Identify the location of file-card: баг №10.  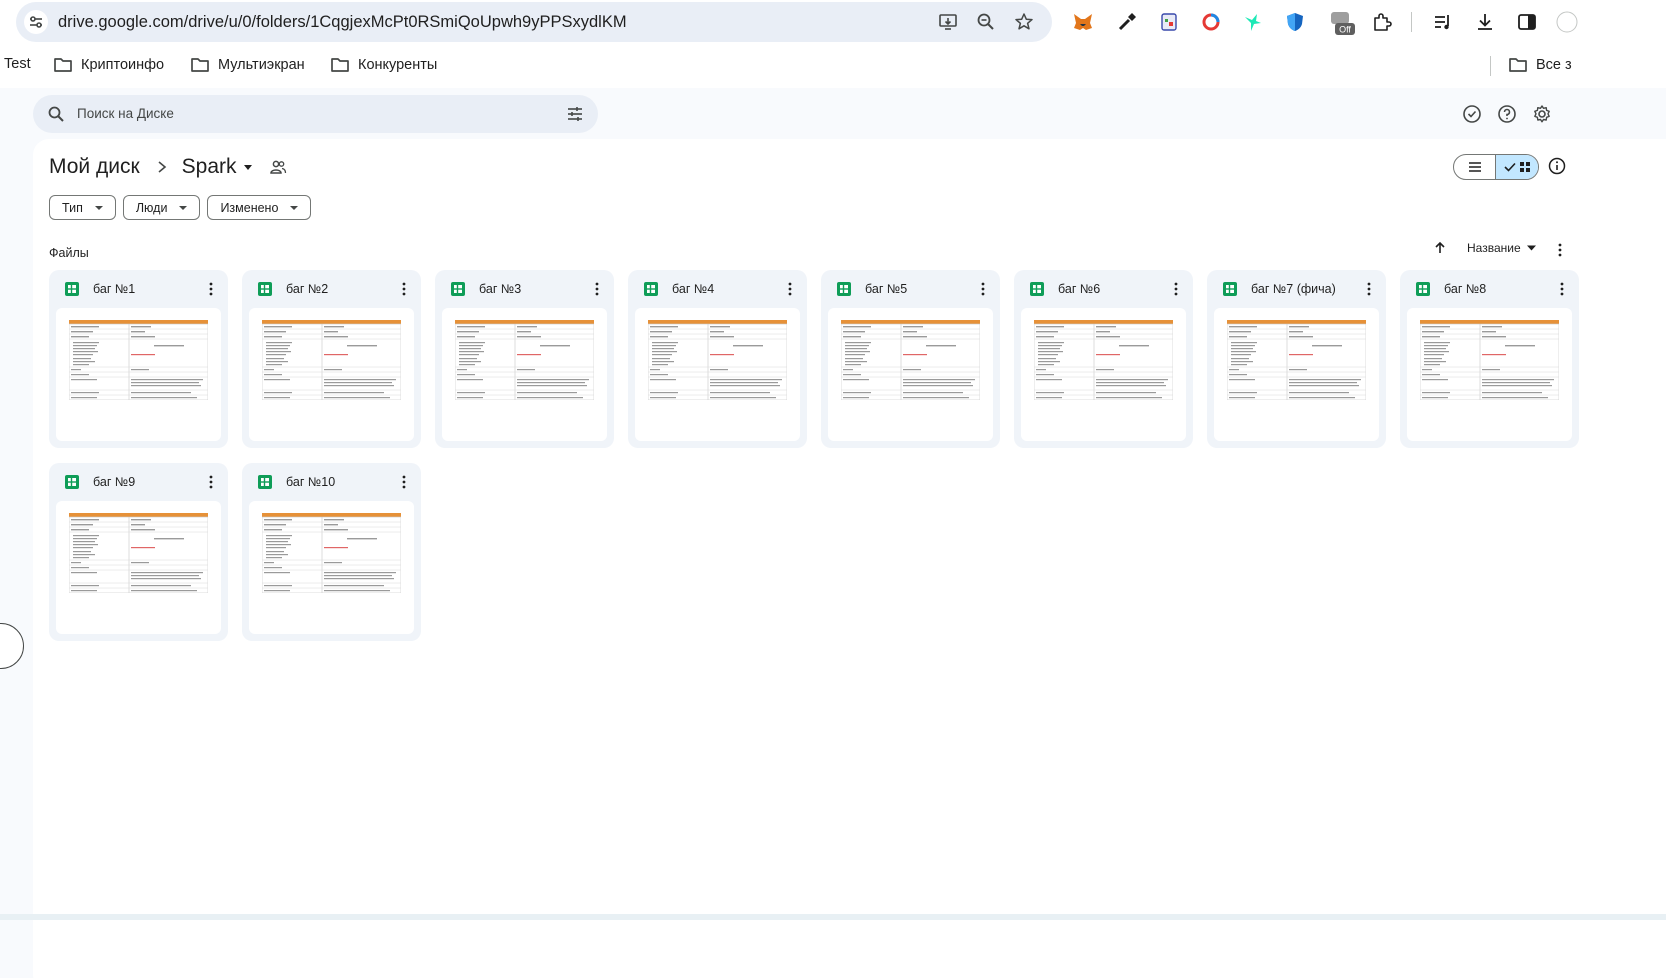
(331, 552).